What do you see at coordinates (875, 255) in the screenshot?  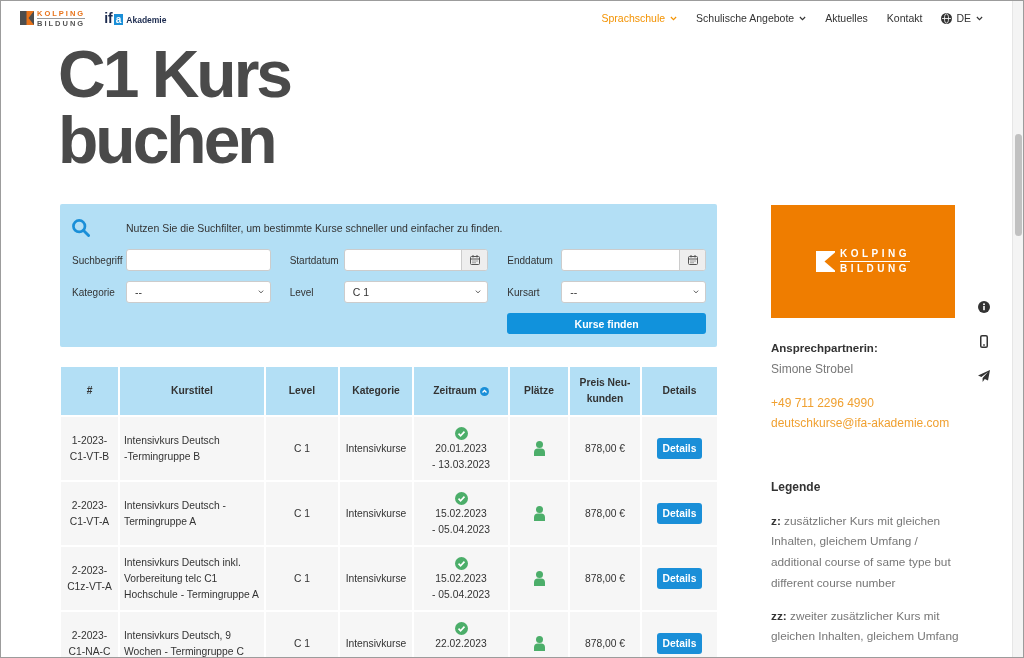 I see `logo-text: KOLPING` at bounding box center [875, 255].